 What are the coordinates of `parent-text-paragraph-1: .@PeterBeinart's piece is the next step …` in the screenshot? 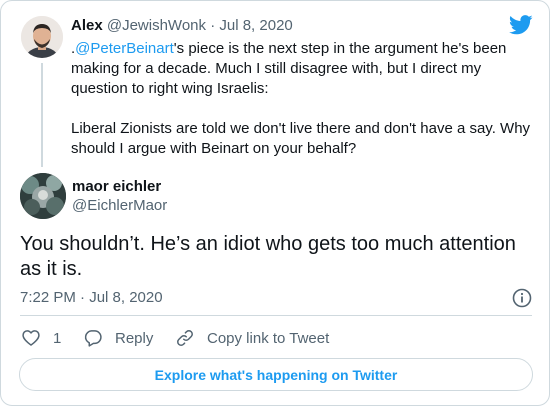 It's located at (301, 69).